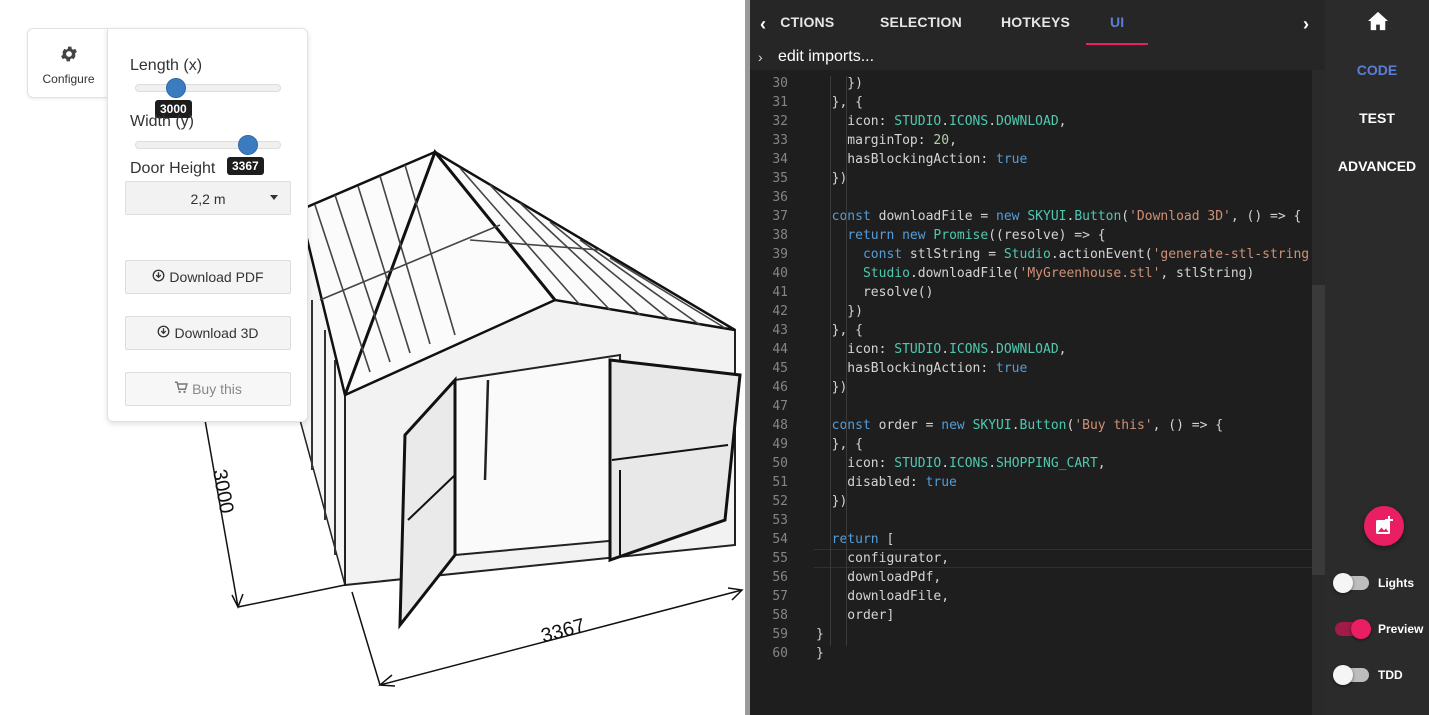  I want to click on code-line: downloadFile,, so click(883, 596).